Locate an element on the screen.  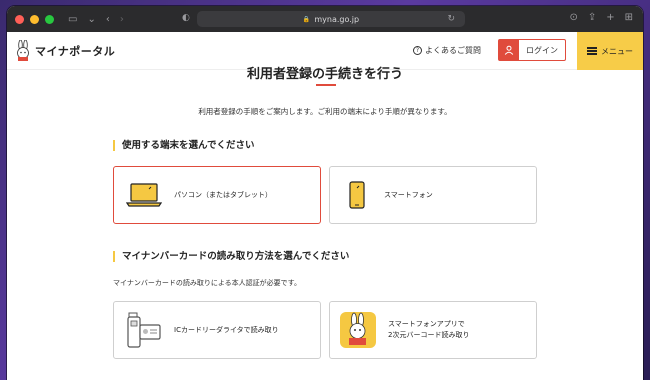
new-tab-icon: + is located at coordinates (610, 17).